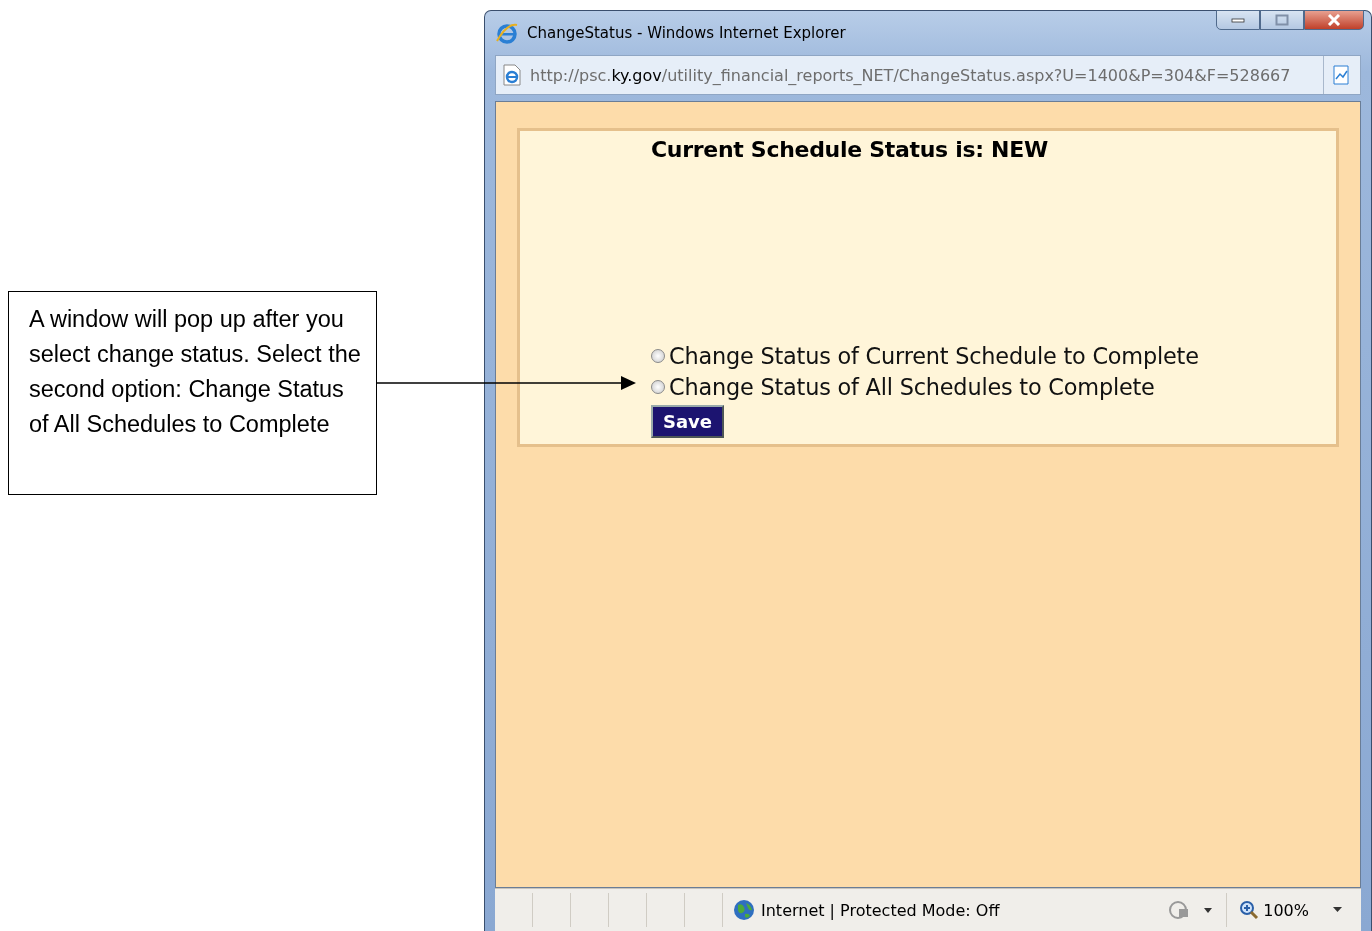 The image size is (1372, 931). I want to click on status-heading: Current Schedule Status is: NEW, so click(850, 149).